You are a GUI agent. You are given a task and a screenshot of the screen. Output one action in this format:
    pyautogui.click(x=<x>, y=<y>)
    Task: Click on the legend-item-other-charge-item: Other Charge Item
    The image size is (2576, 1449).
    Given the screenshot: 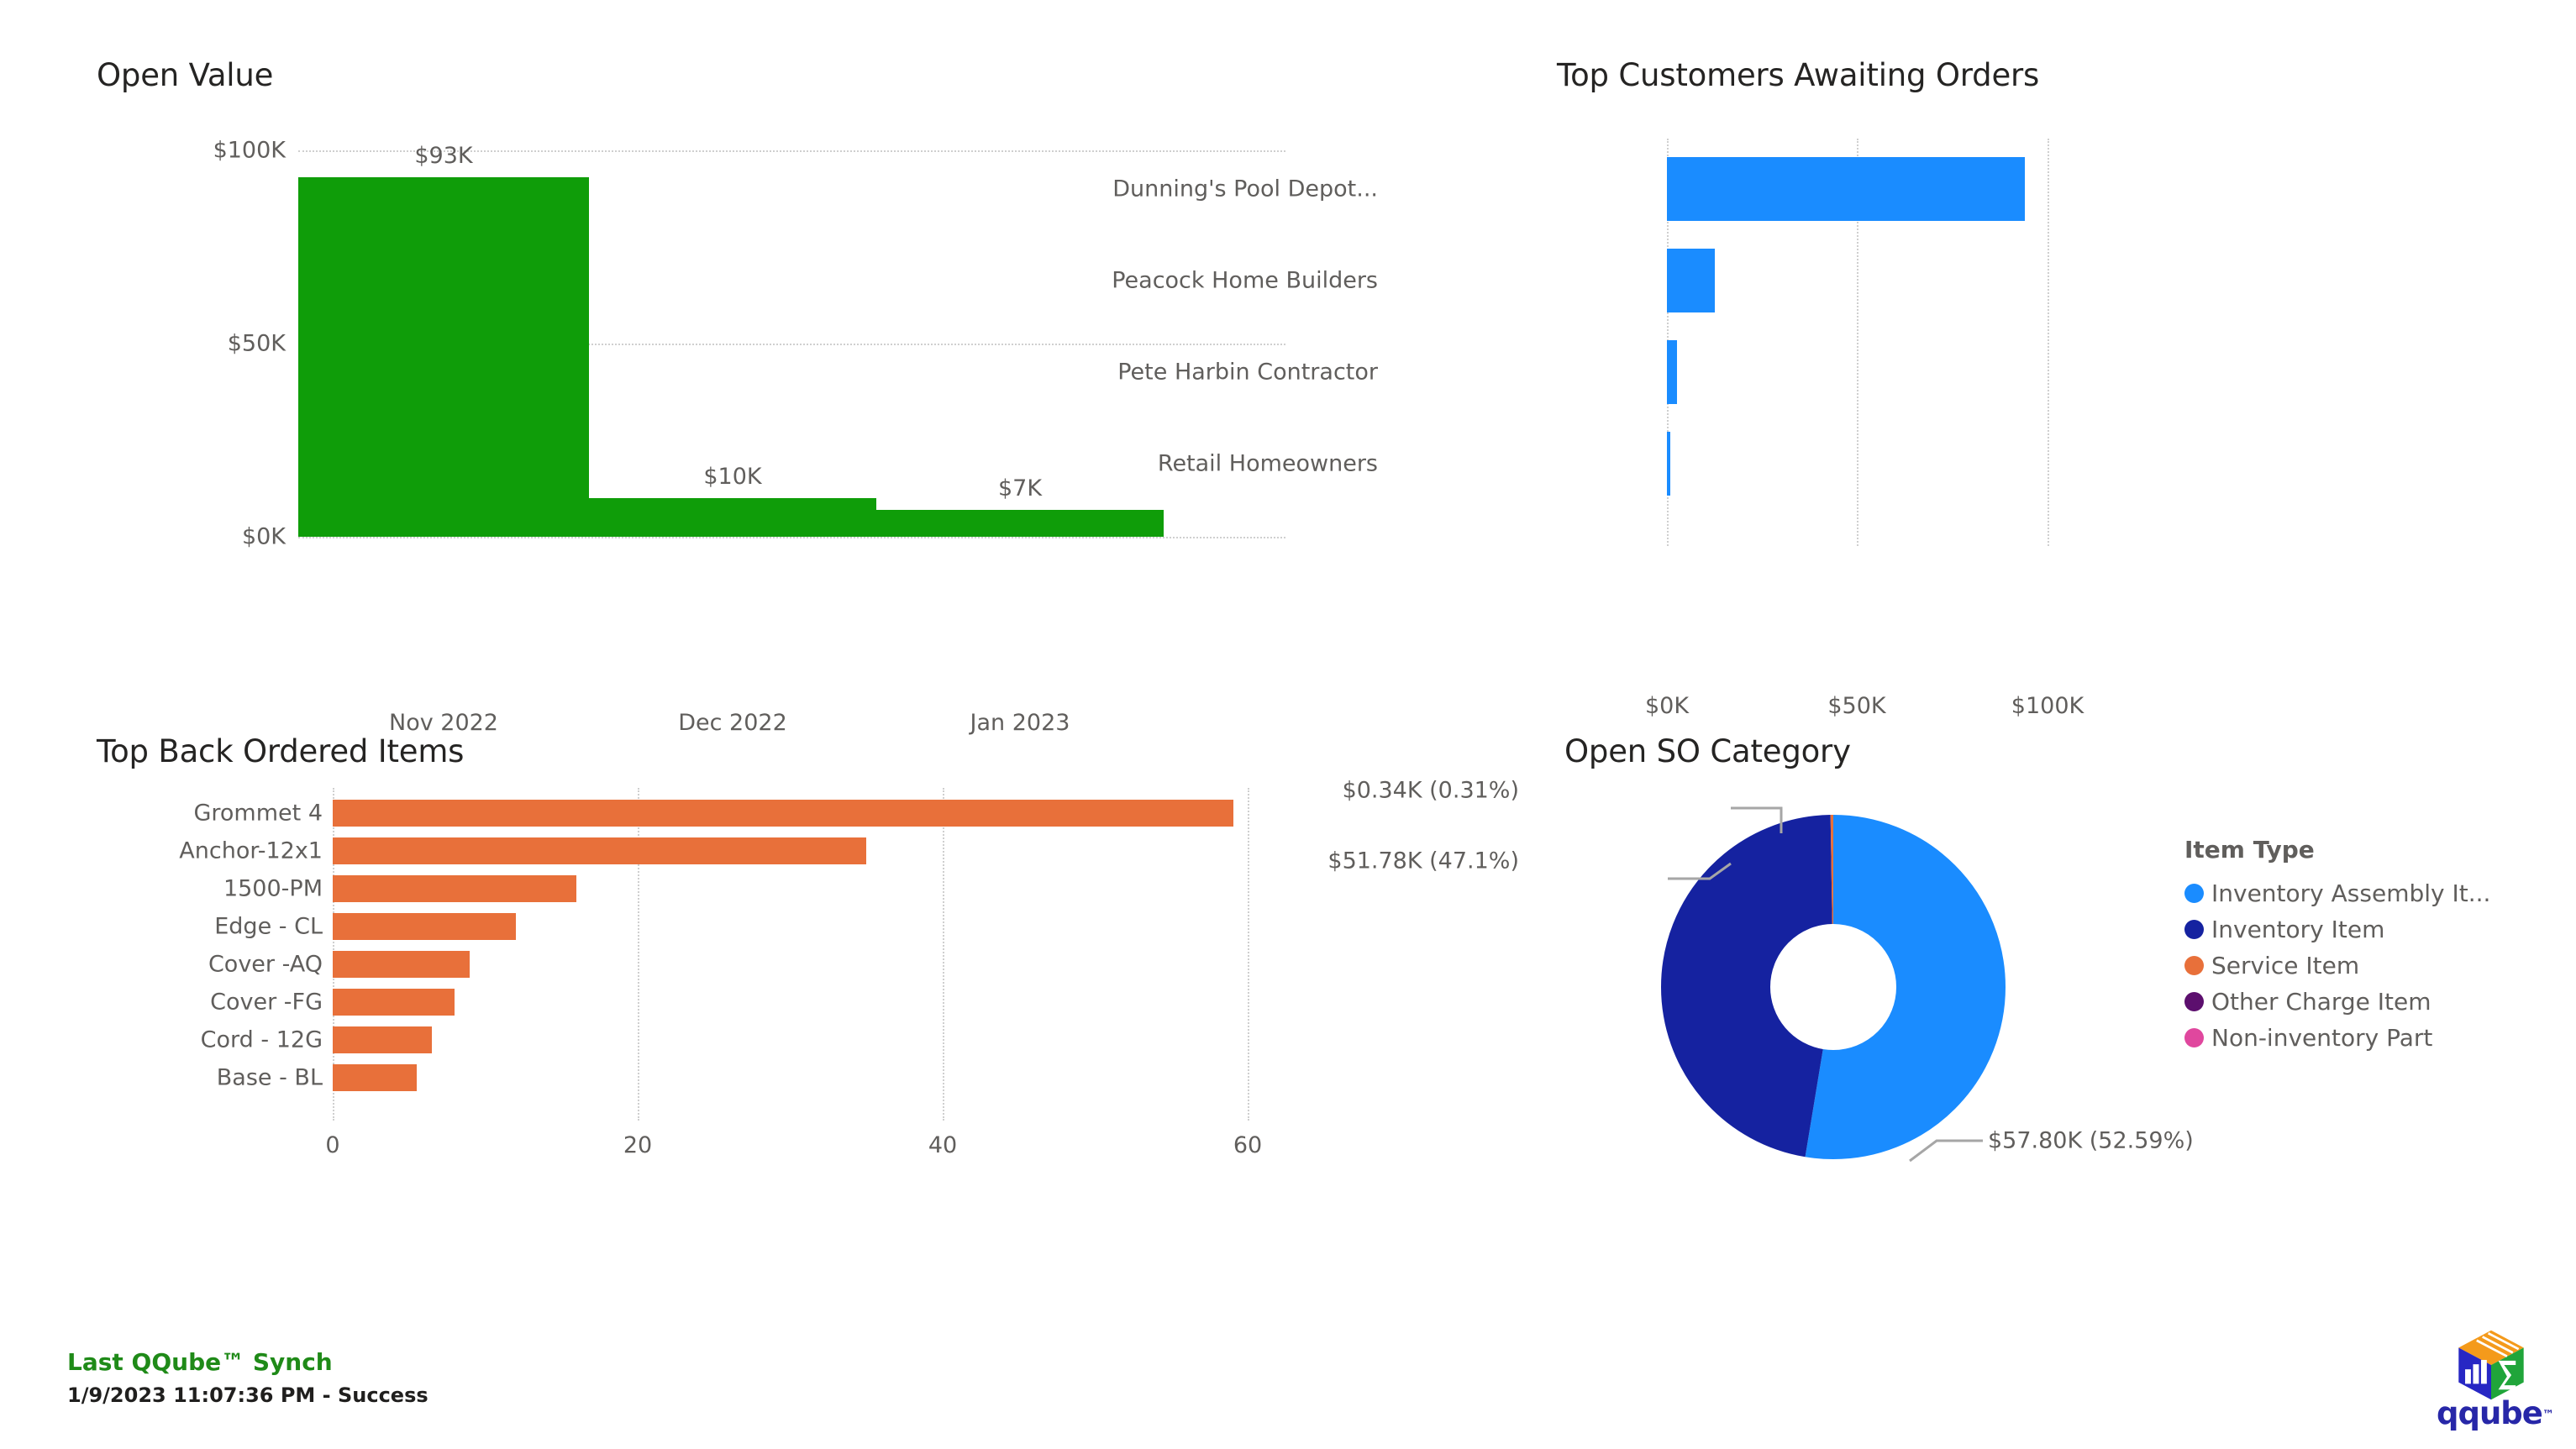 What is the action you would take?
    pyautogui.click(x=2337, y=1002)
    